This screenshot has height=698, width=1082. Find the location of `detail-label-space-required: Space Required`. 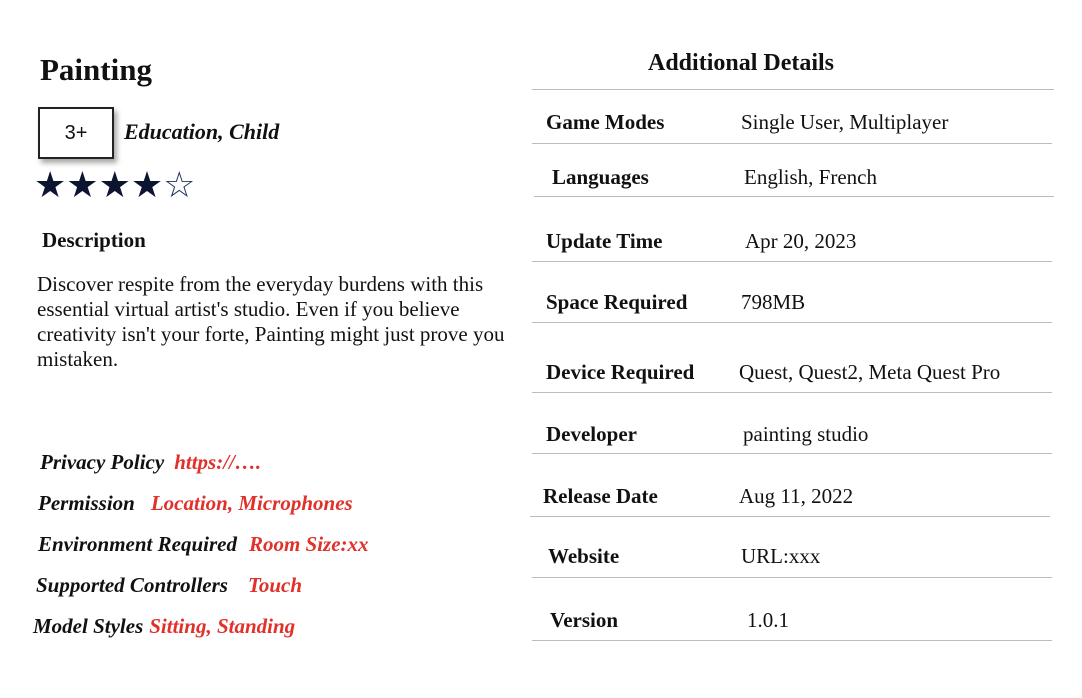

detail-label-space-required: Space Required is located at coordinates (617, 302).